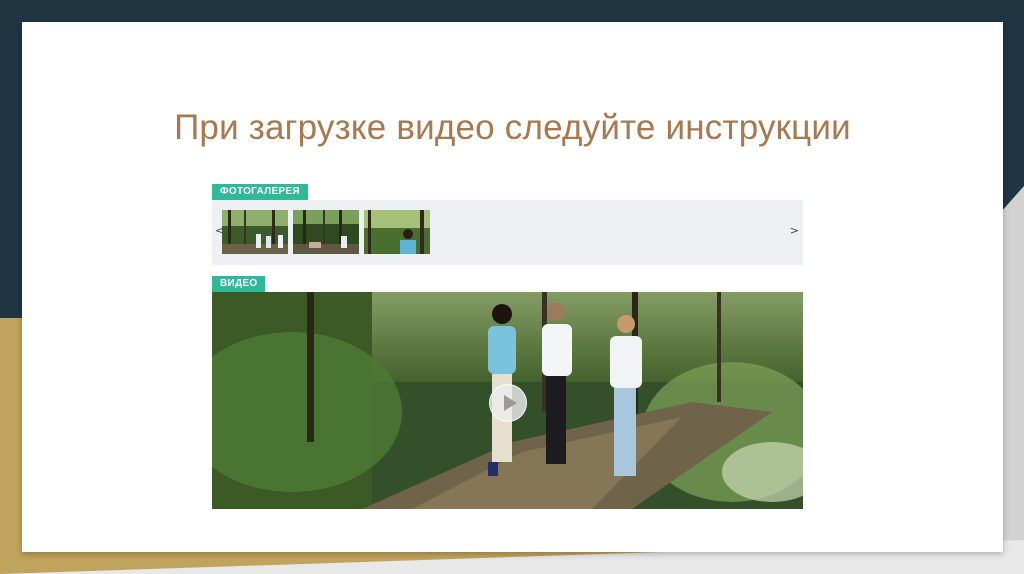 The height and width of the screenshot is (574, 1024). I want to click on photo-gallery-tag: ФОТОГАЛЕРЕЯ, so click(260, 192).